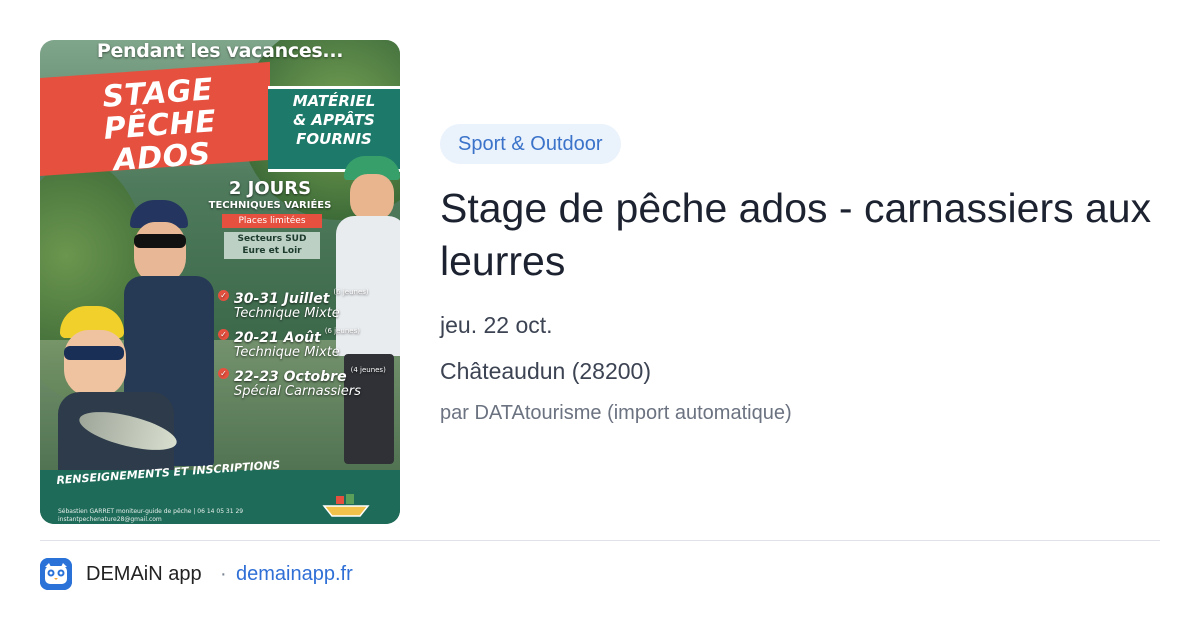 The height and width of the screenshot is (630, 1200). I want to click on poster-secteurs-line: Secteurs SUD, so click(272, 239).